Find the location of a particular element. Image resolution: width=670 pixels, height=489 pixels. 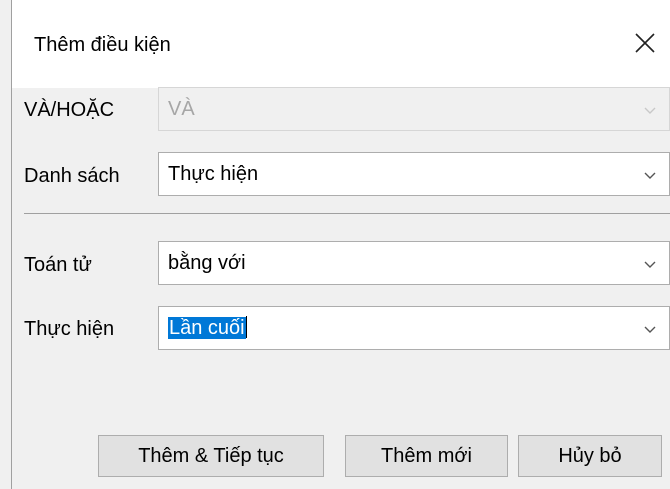

and-or-select: VÀ is located at coordinates (414, 109).